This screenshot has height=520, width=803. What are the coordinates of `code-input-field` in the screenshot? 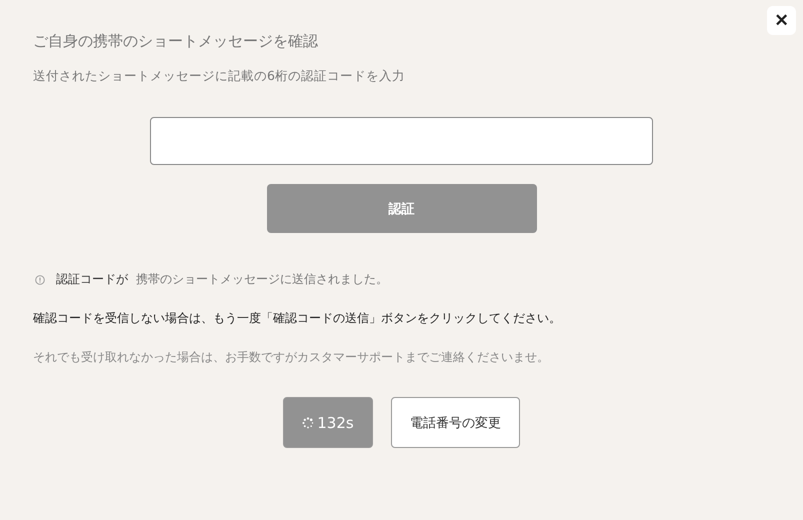 It's located at (401, 141).